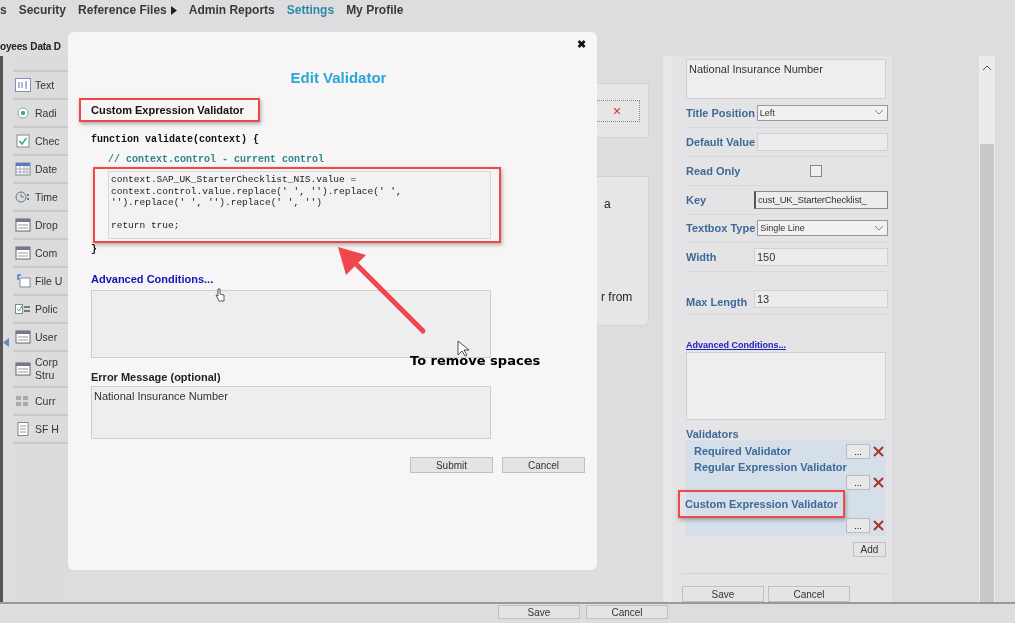  Describe the element at coordinates (451, 465) in the screenshot. I see `dialog-button: Submit` at that location.